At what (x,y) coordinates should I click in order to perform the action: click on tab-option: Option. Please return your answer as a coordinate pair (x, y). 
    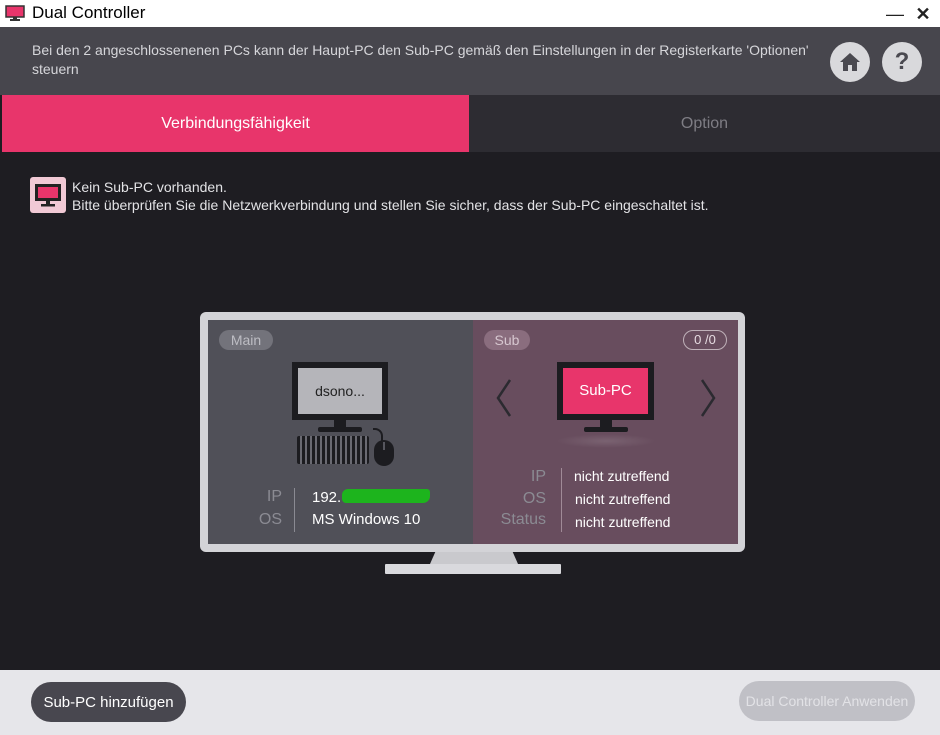
    Looking at the image, I should click on (704, 123).